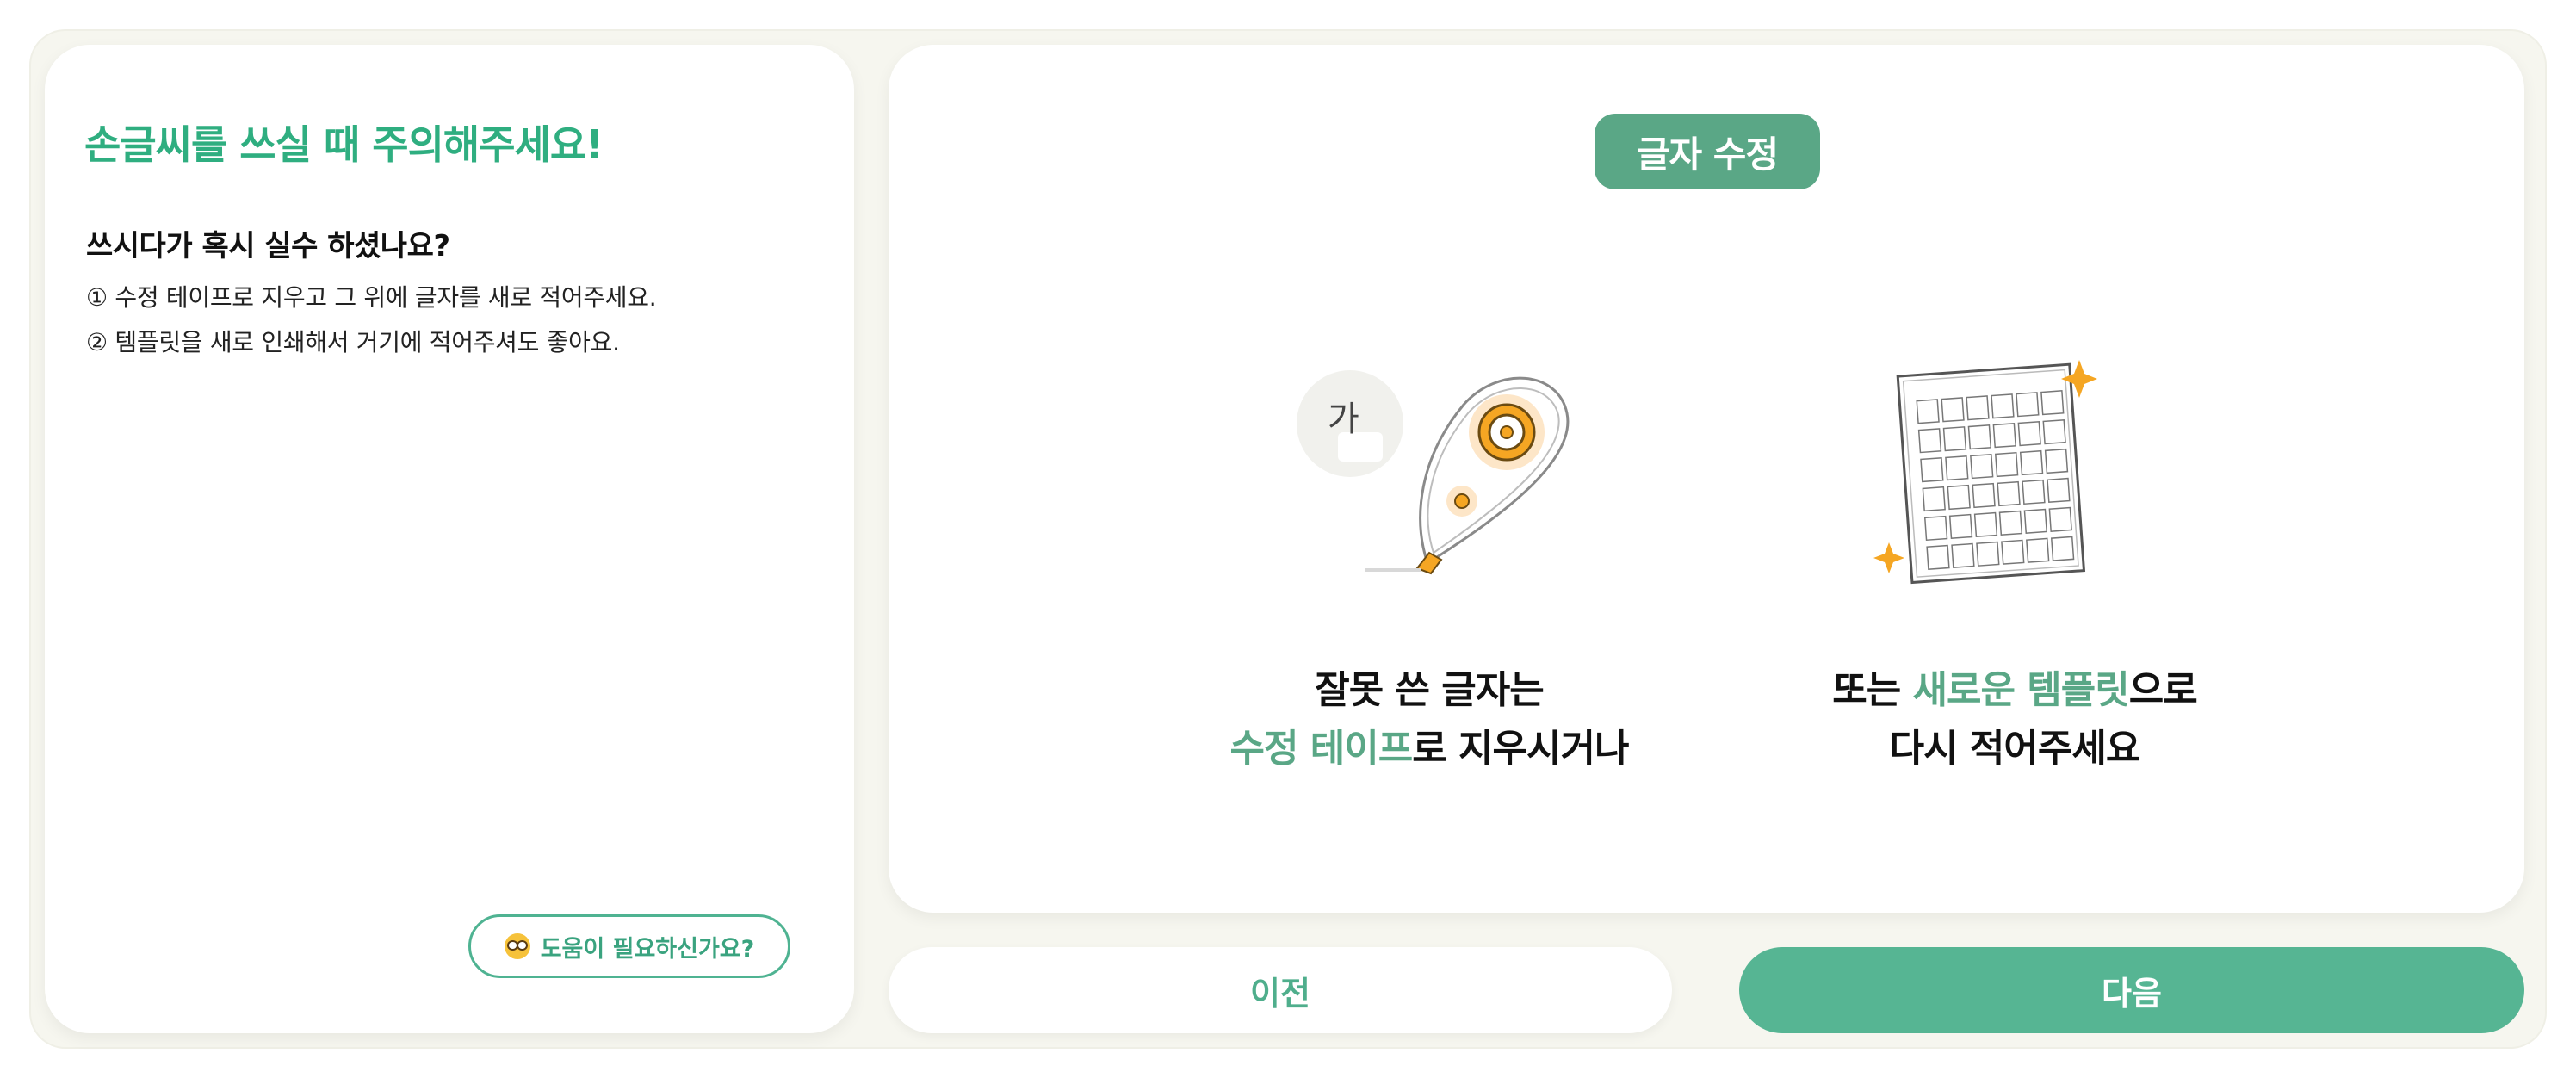  What do you see at coordinates (353, 342) in the screenshot?
I see `notice-line-2: ② 템플릿을 새로 인쇄해서 거기에 적어주셔도 좋아요.` at bounding box center [353, 342].